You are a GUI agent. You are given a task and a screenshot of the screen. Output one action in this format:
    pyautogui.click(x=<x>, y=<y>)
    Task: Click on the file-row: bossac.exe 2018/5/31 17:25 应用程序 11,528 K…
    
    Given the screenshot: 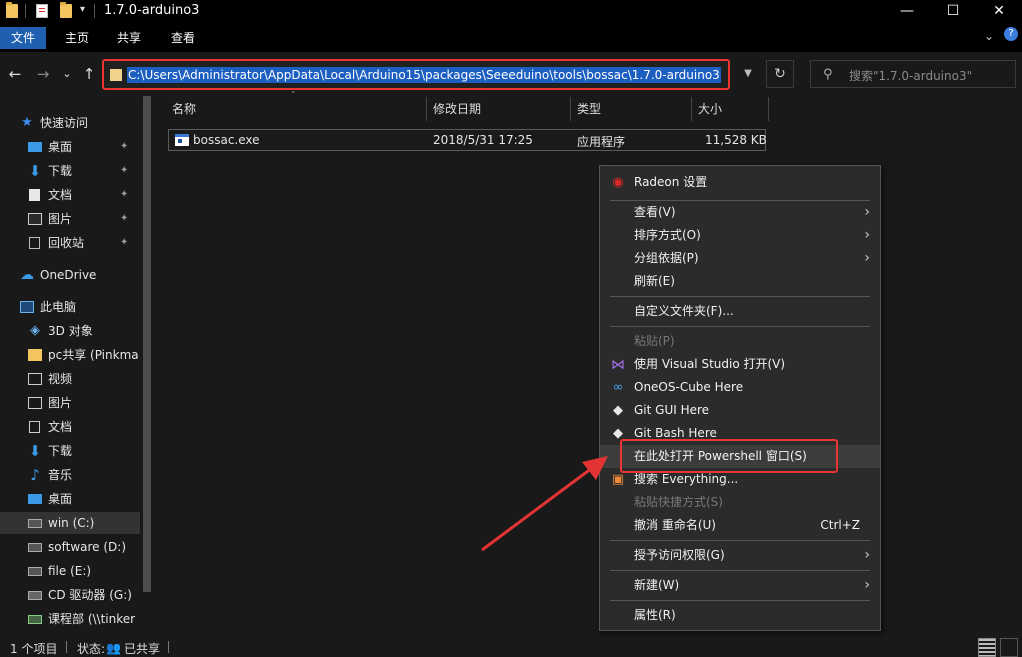 What is the action you would take?
    pyautogui.click(x=467, y=140)
    